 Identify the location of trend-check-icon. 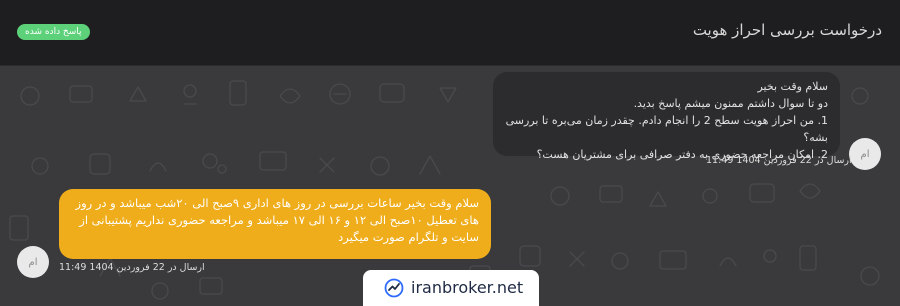
(394, 288).